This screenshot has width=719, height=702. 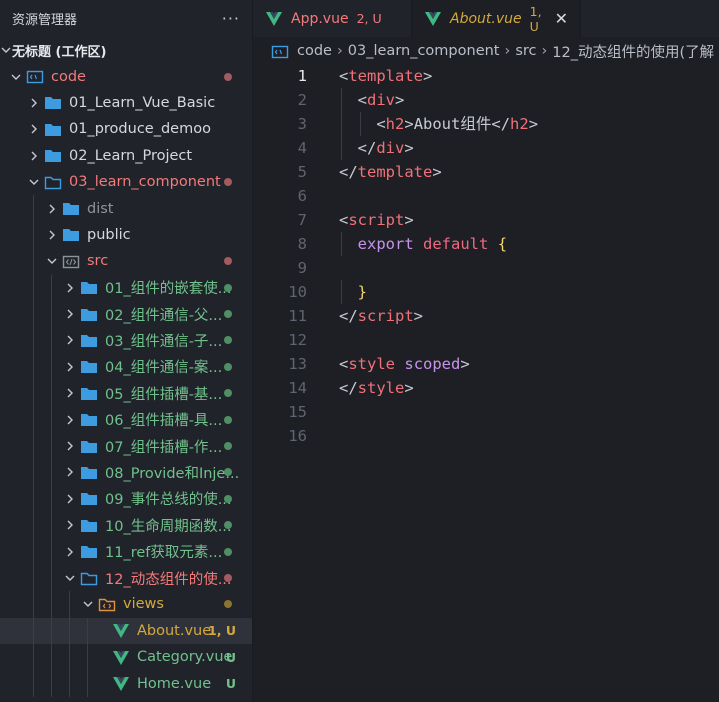 I want to click on tab-status: 2, U, so click(x=369, y=18).